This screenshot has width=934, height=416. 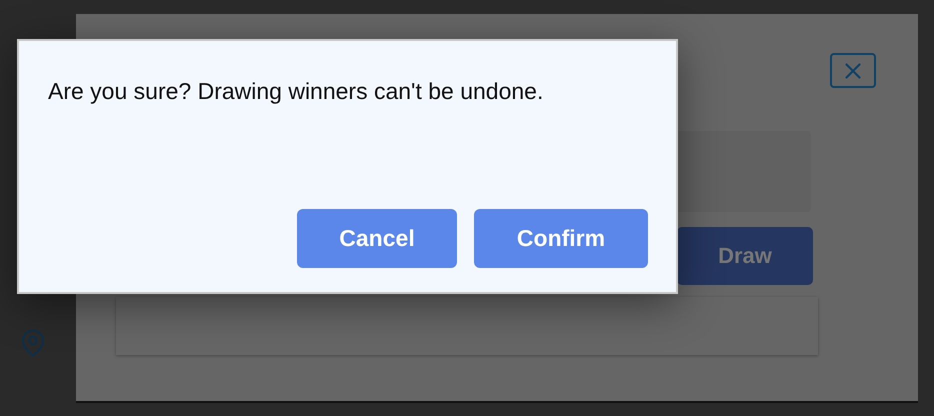 I want to click on confirm-button: Confirm, so click(x=561, y=238).